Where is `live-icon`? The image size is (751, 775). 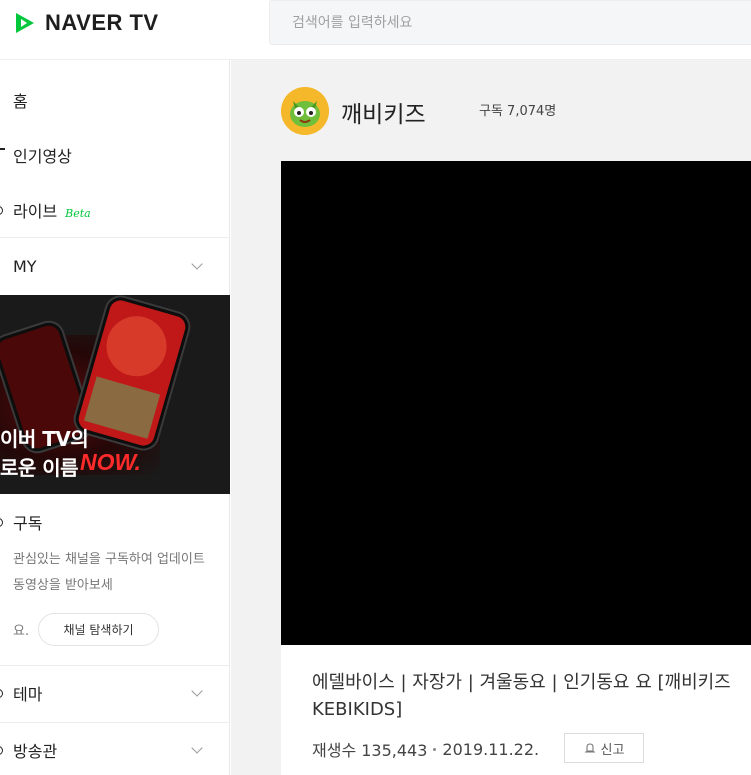 live-icon is located at coordinates (1, 210).